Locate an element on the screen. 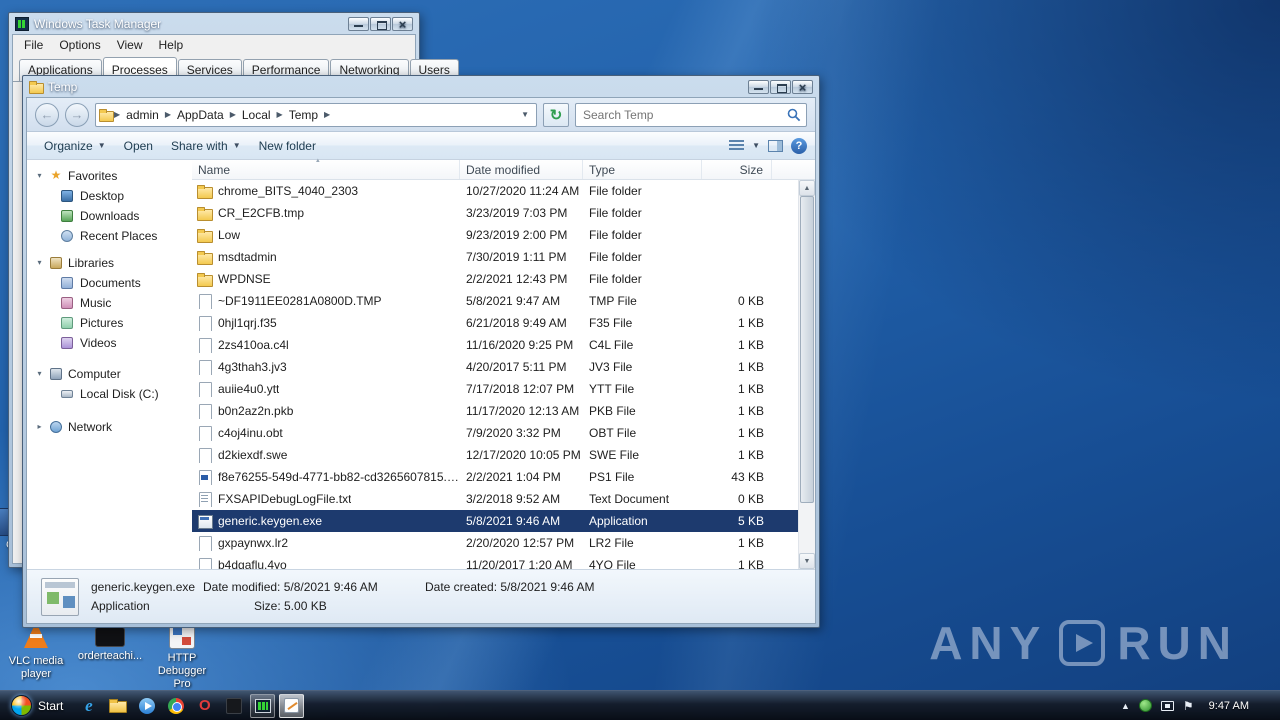  breadcrumb-temp: Temp is located at coordinates (303, 115).